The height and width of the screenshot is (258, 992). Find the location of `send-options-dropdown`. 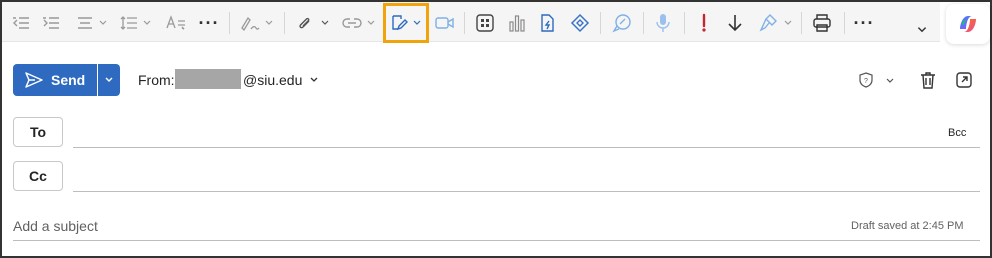

send-options-dropdown is located at coordinates (109, 80).